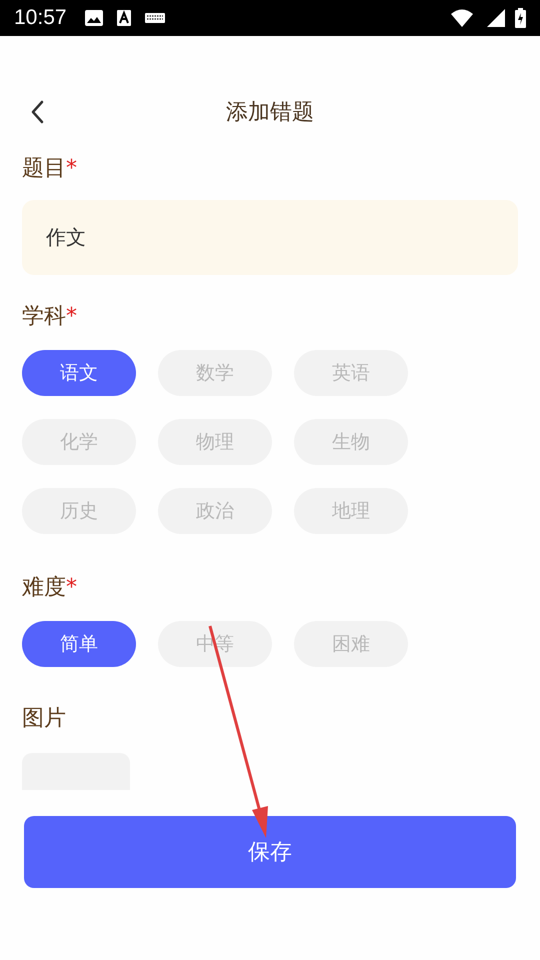  Describe the element at coordinates (351, 442) in the screenshot. I see `option-chip: 生物` at that location.